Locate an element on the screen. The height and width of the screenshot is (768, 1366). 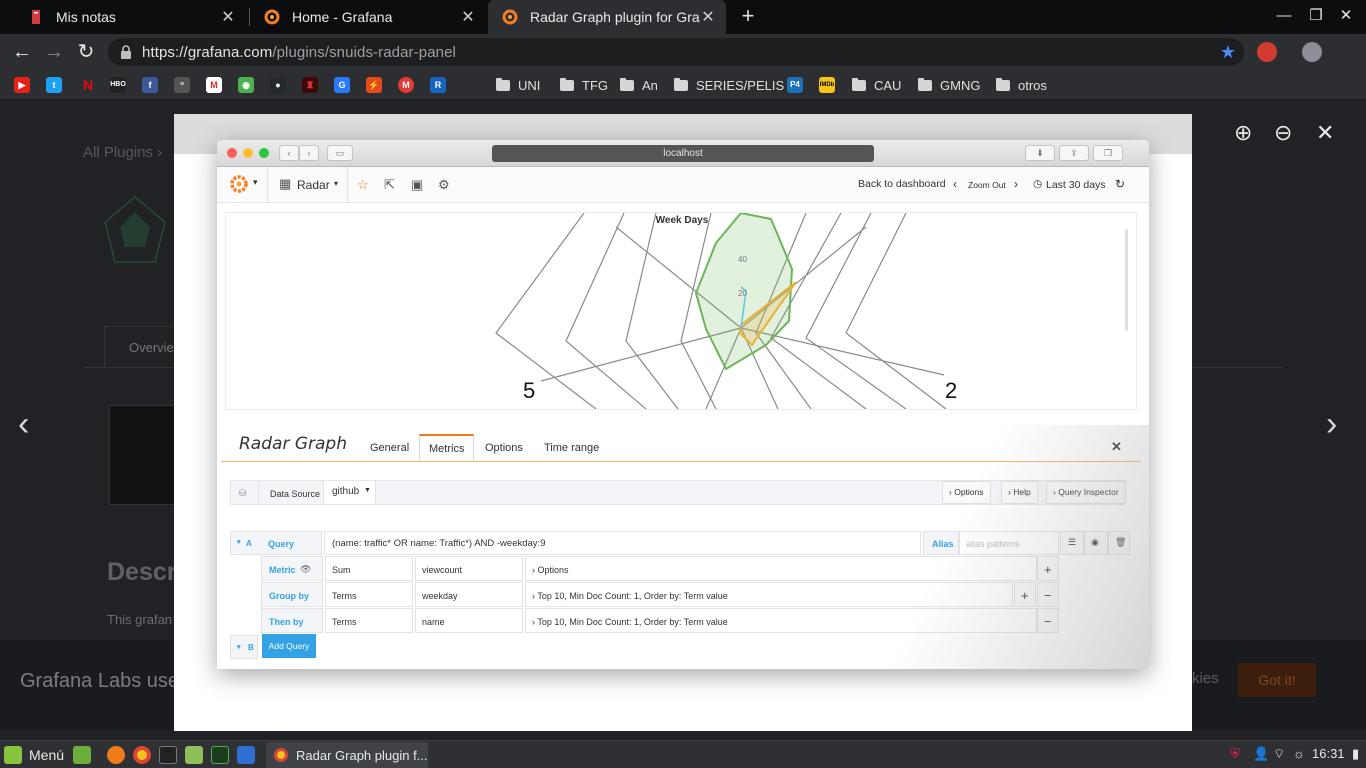
download-icon: ⬇ is located at coordinates (1040, 153).